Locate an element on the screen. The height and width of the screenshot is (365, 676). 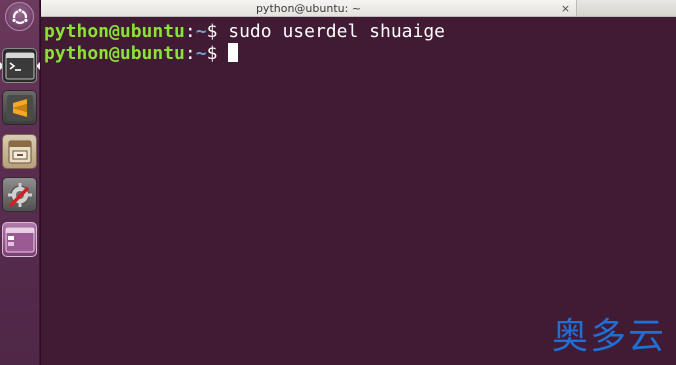
launcher-sublime-text is located at coordinates (19, 107).